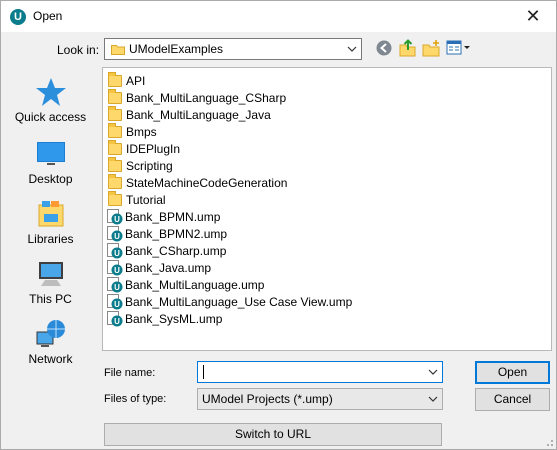 This screenshot has width=557, height=450. Describe the element at coordinates (50, 333) in the screenshot. I see `network-icon` at that location.